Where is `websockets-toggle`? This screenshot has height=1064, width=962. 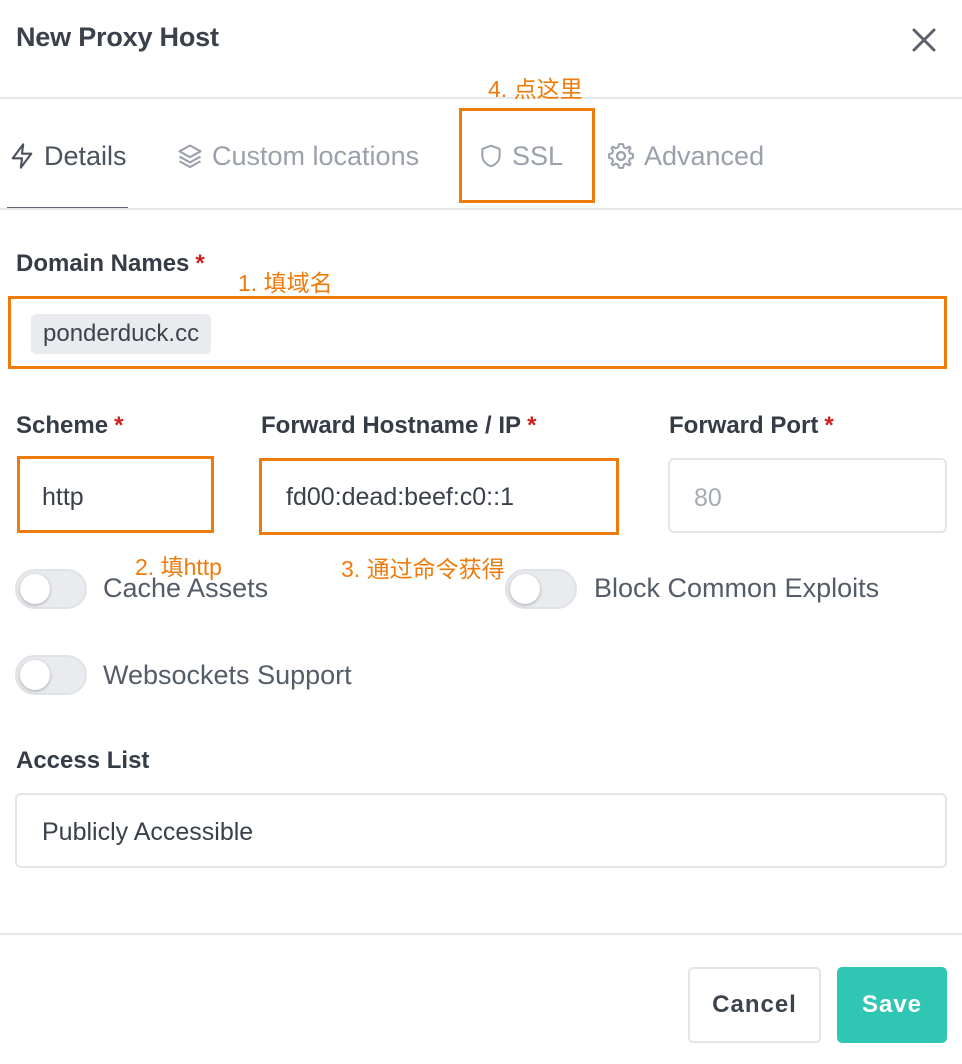 websockets-toggle is located at coordinates (51, 675).